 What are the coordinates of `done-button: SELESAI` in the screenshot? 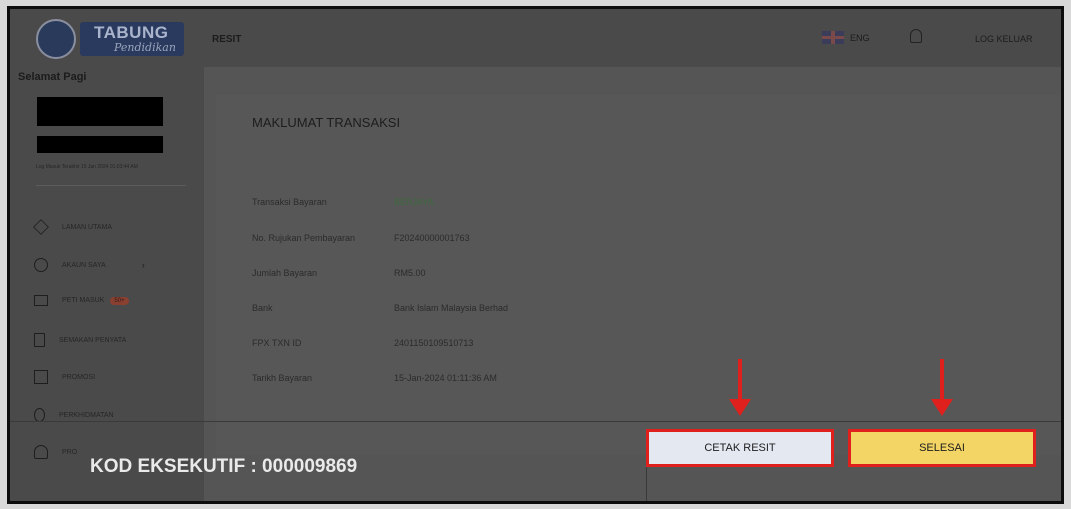 It's located at (942, 448).